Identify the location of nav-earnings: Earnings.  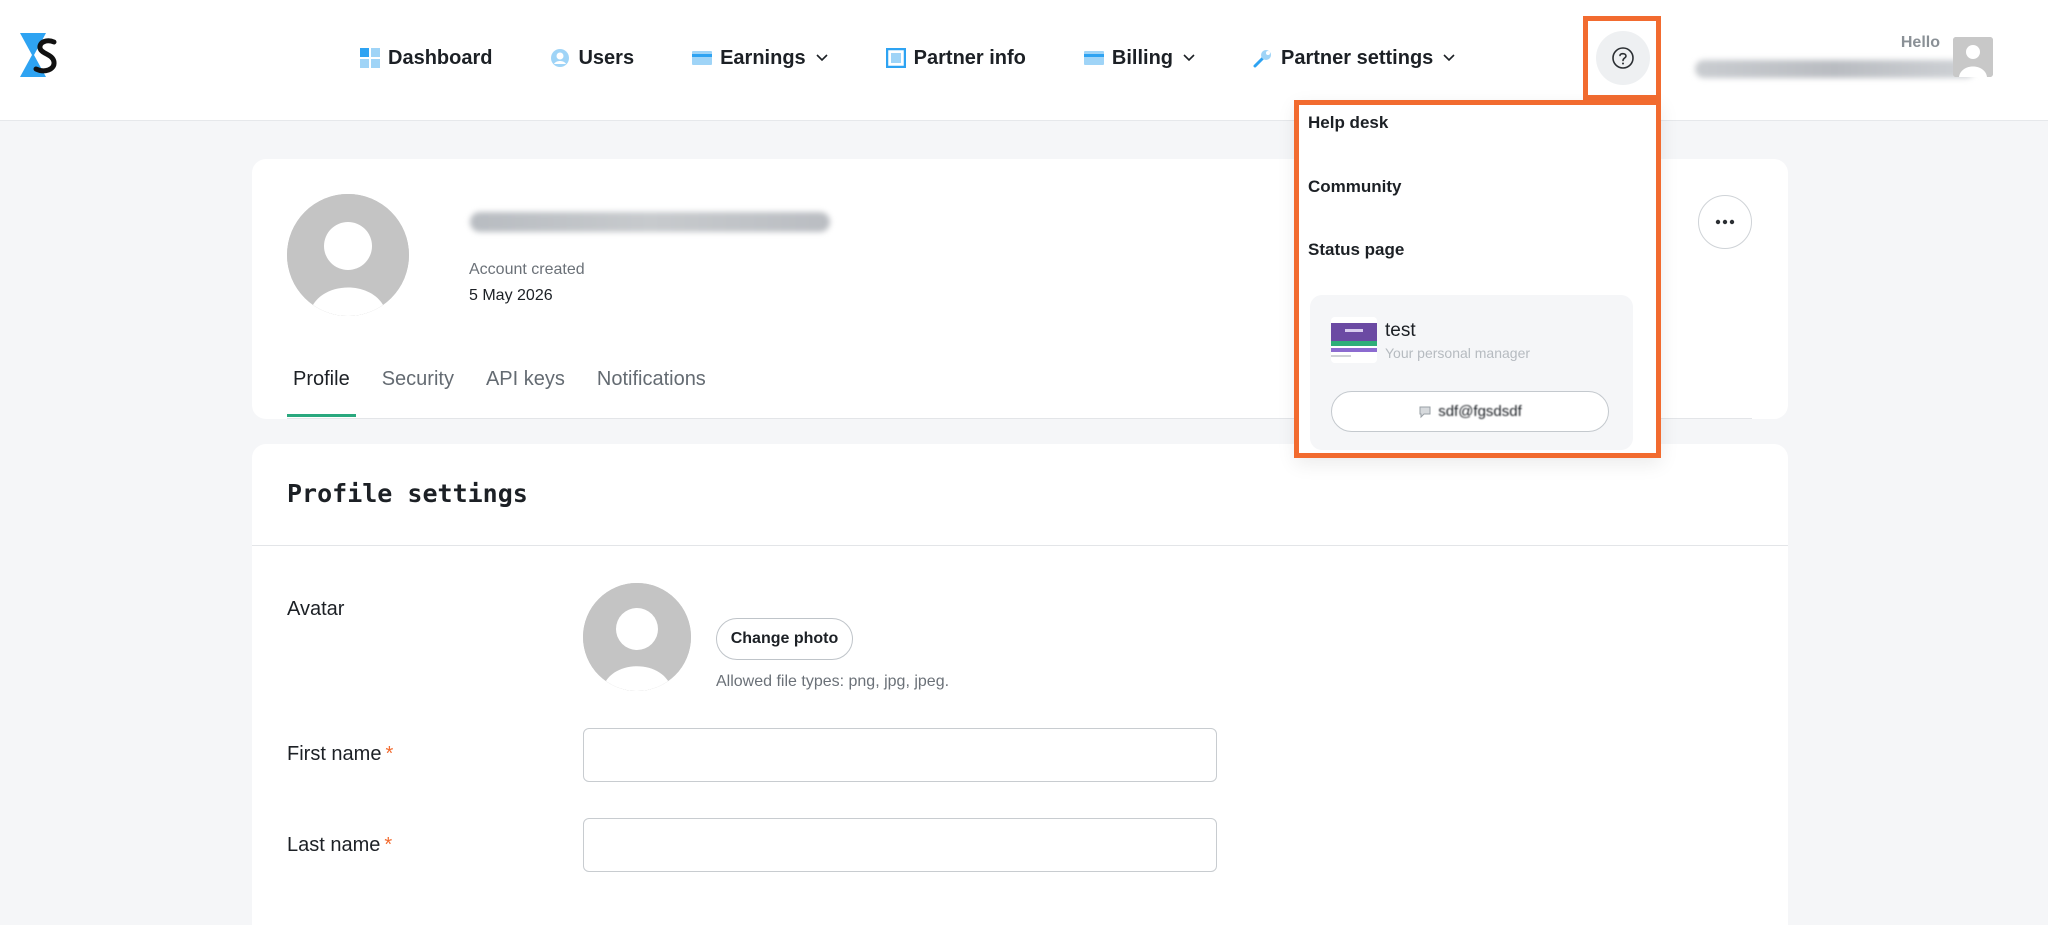
(760, 58).